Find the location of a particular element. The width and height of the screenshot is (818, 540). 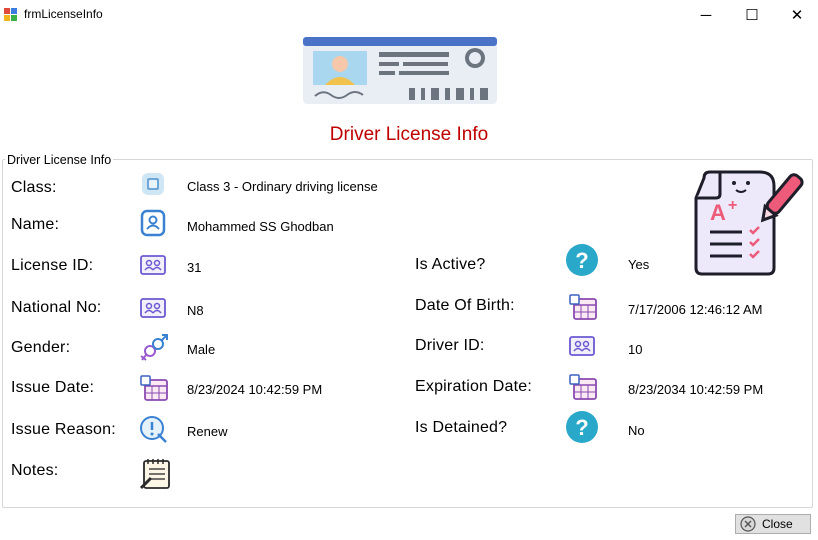

app-icon is located at coordinates (10, 14).